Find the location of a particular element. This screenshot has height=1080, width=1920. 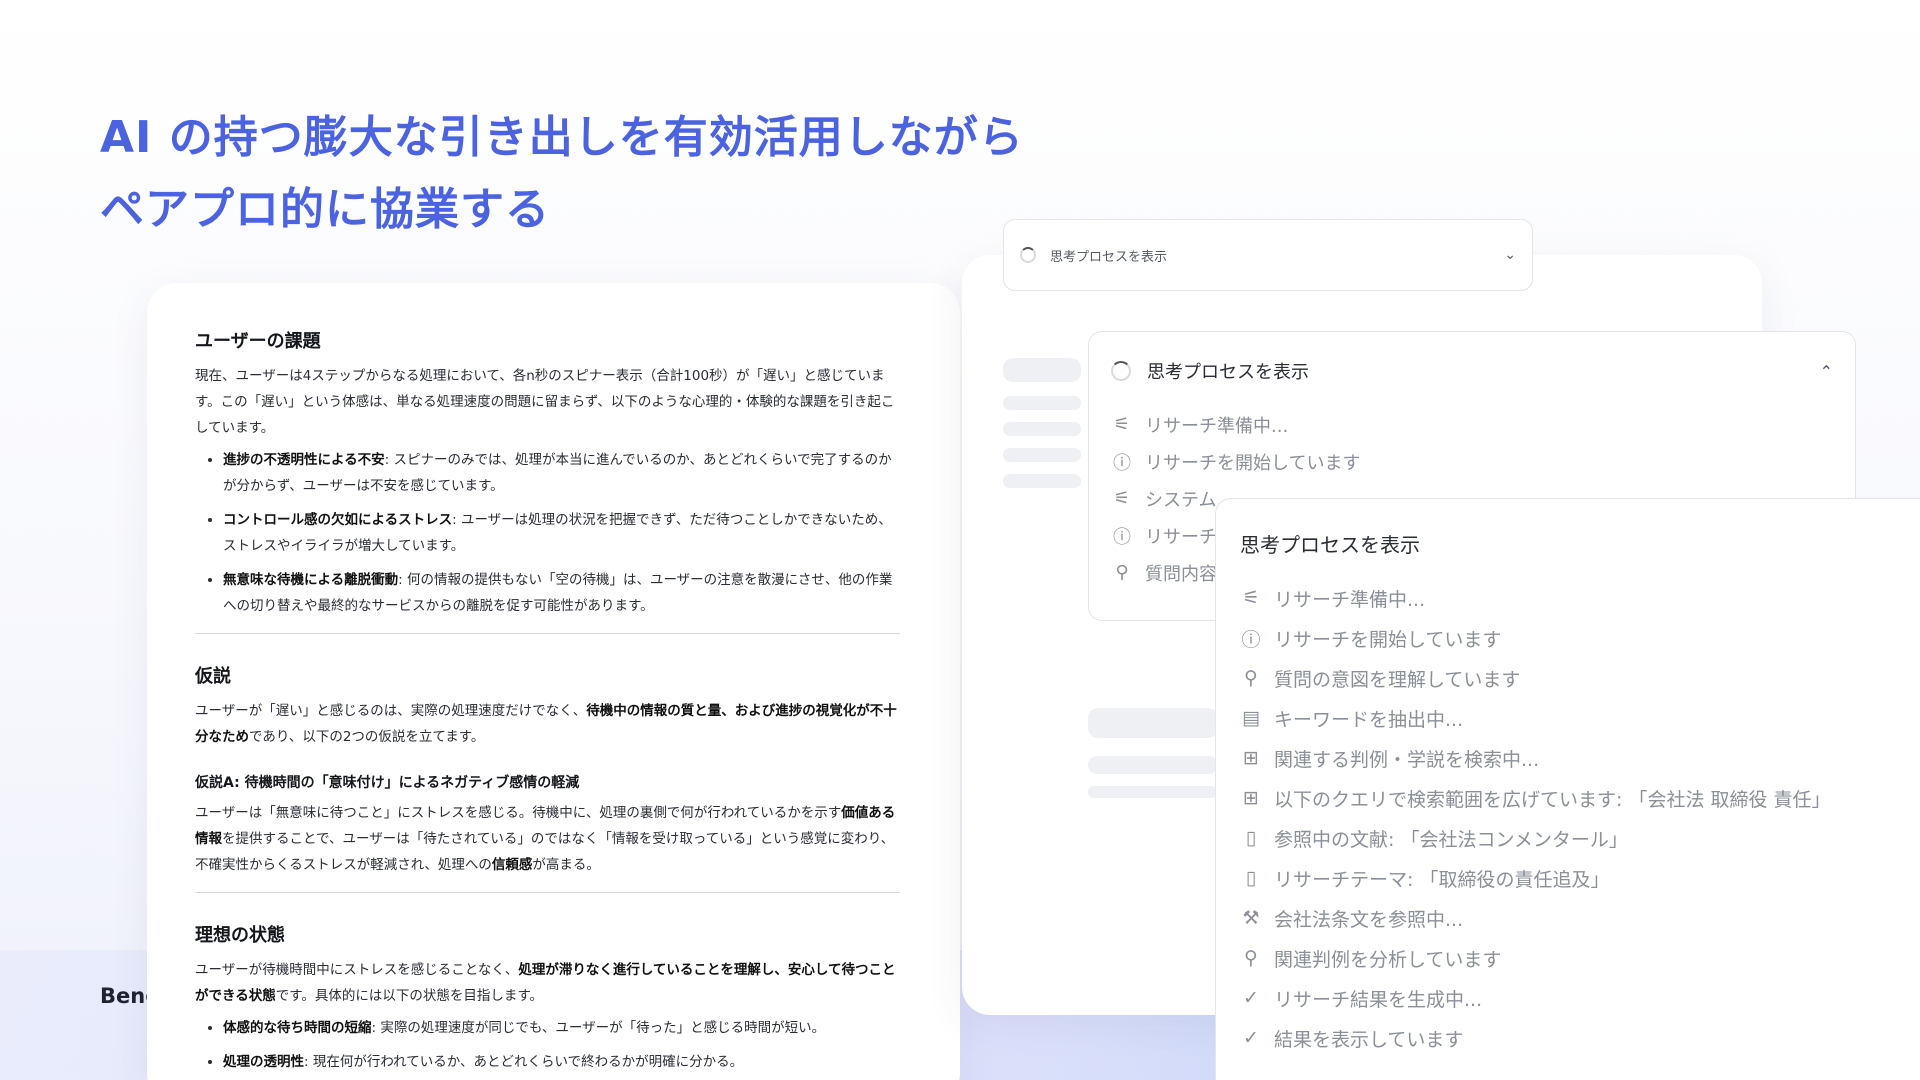

chevron-down-icon: ⌄ is located at coordinates (1510, 255).